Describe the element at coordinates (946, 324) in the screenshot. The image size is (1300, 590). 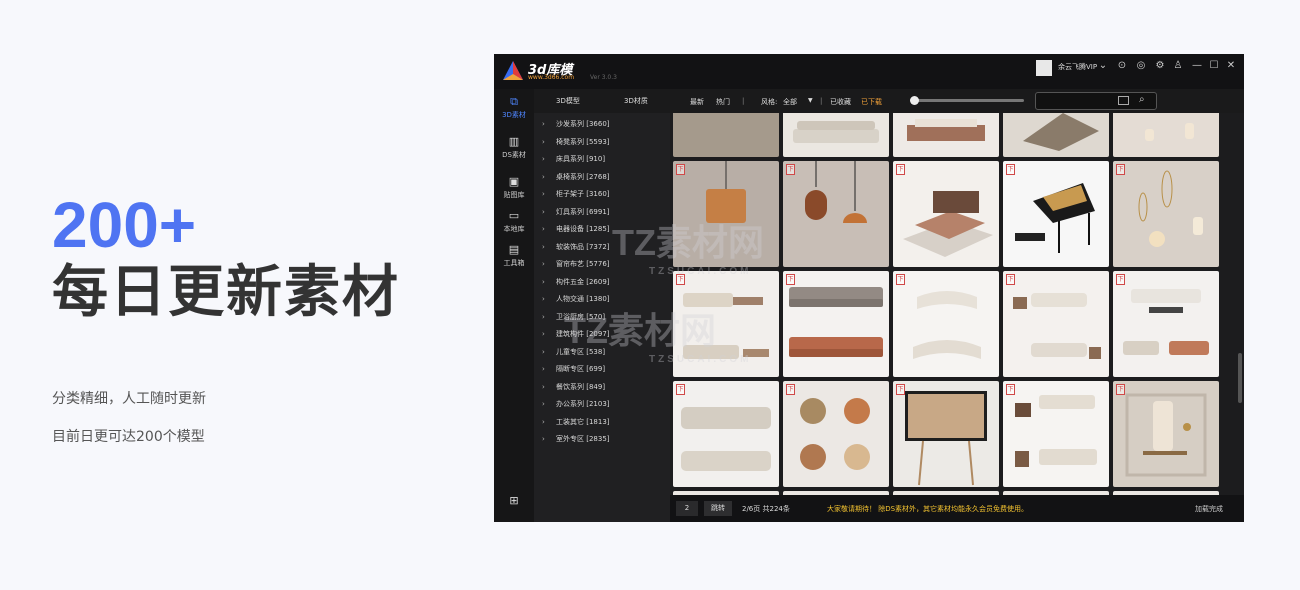
I see `model-thumb-curved-sofa: 下` at that location.